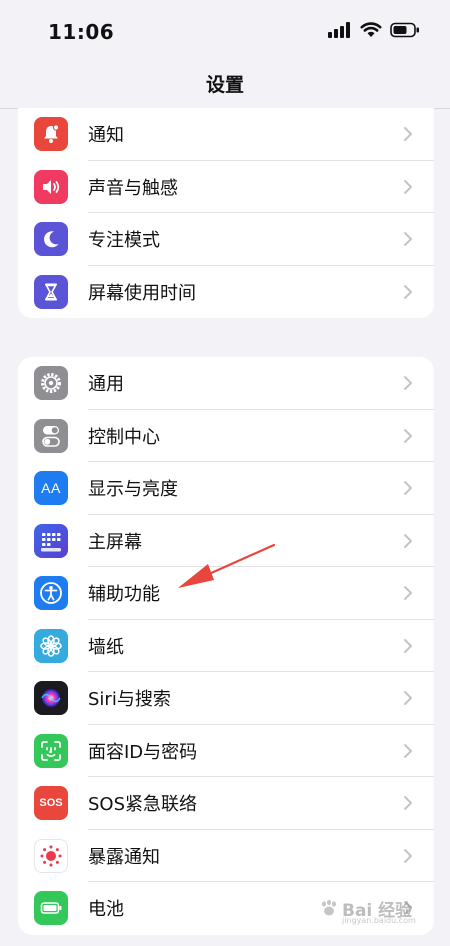 This screenshot has width=450, height=946. What do you see at coordinates (51, 186) in the screenshot?
I see `speaker-icon` at bounding box center [51, 186].